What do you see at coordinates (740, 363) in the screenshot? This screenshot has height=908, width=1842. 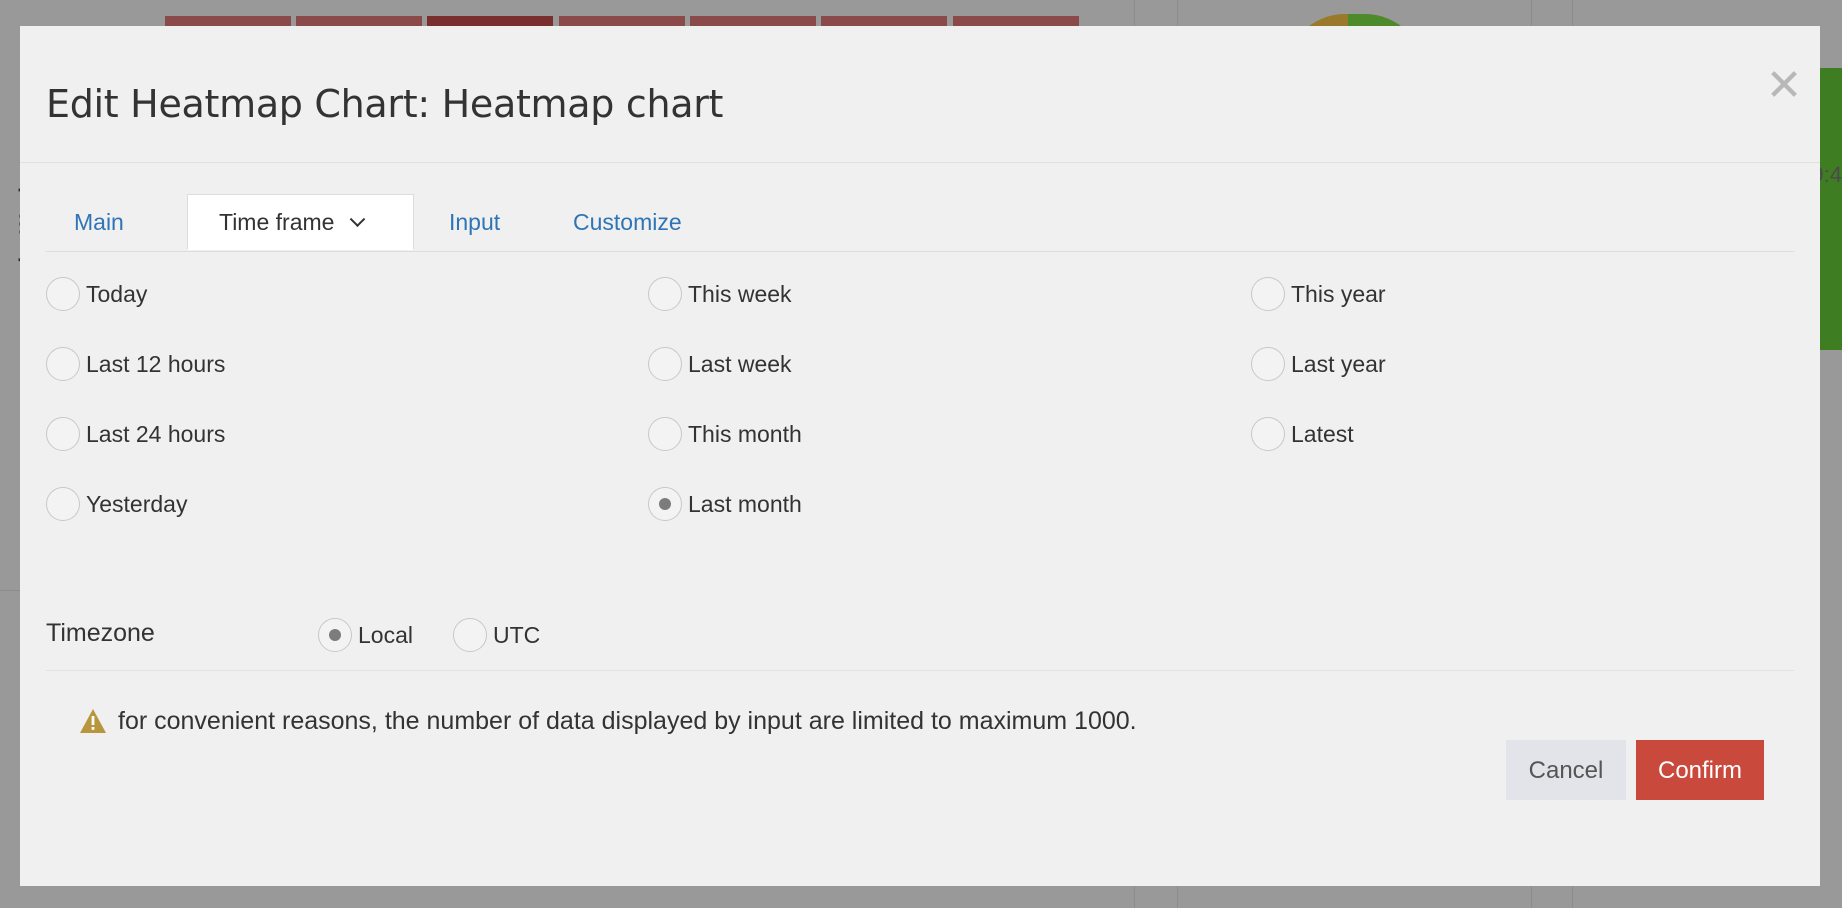 I see `radio-label: Last week` at bounding box center [740, 363].